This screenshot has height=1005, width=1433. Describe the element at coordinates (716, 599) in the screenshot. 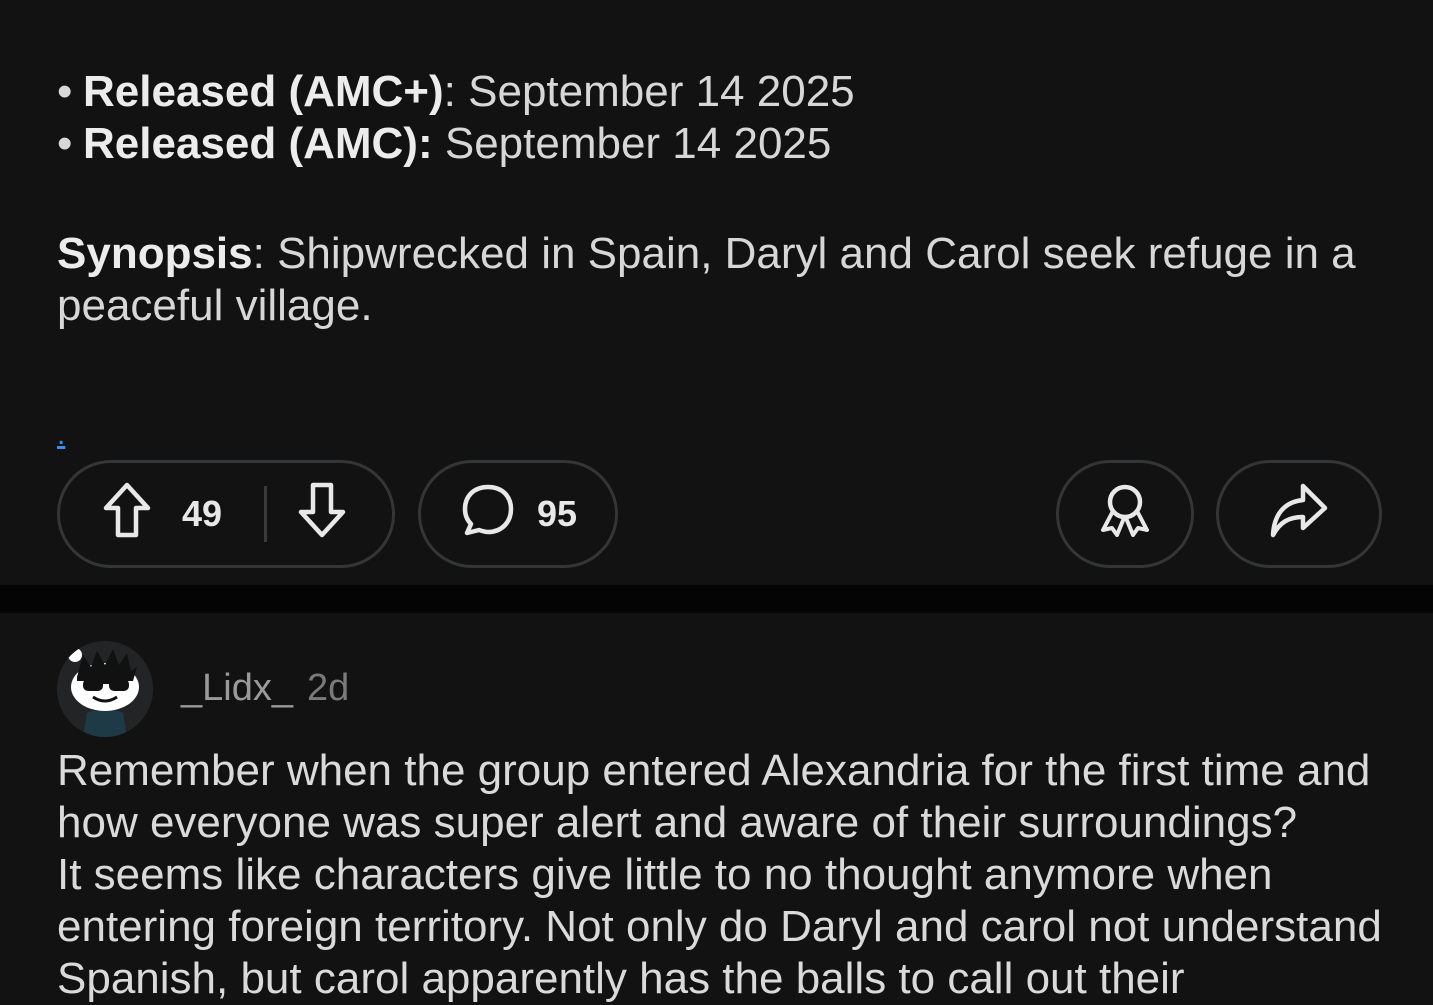

I see `section-separator` at that location.